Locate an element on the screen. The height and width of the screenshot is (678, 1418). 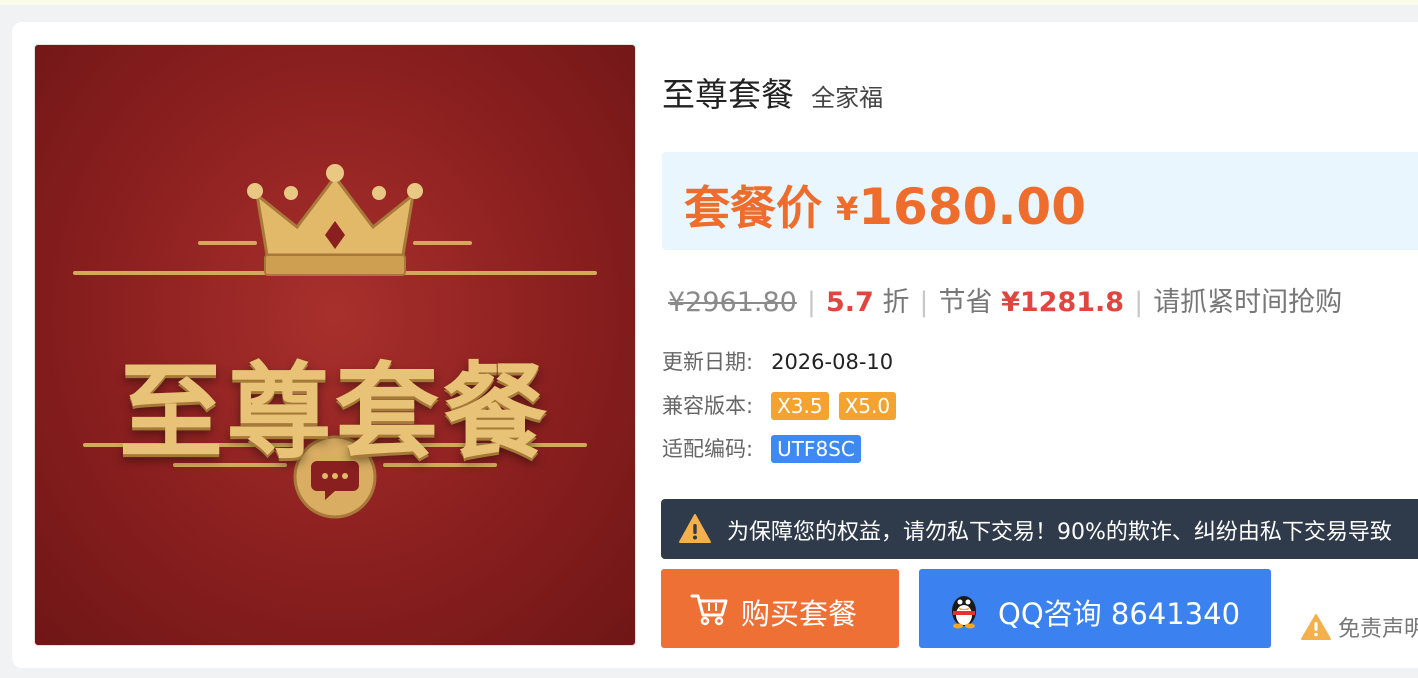
notice-text: 为保障您的权益，请勿私下交易！90%的欺诈、纠纷由私下交易导致 is located at coordinates (1059, 532).